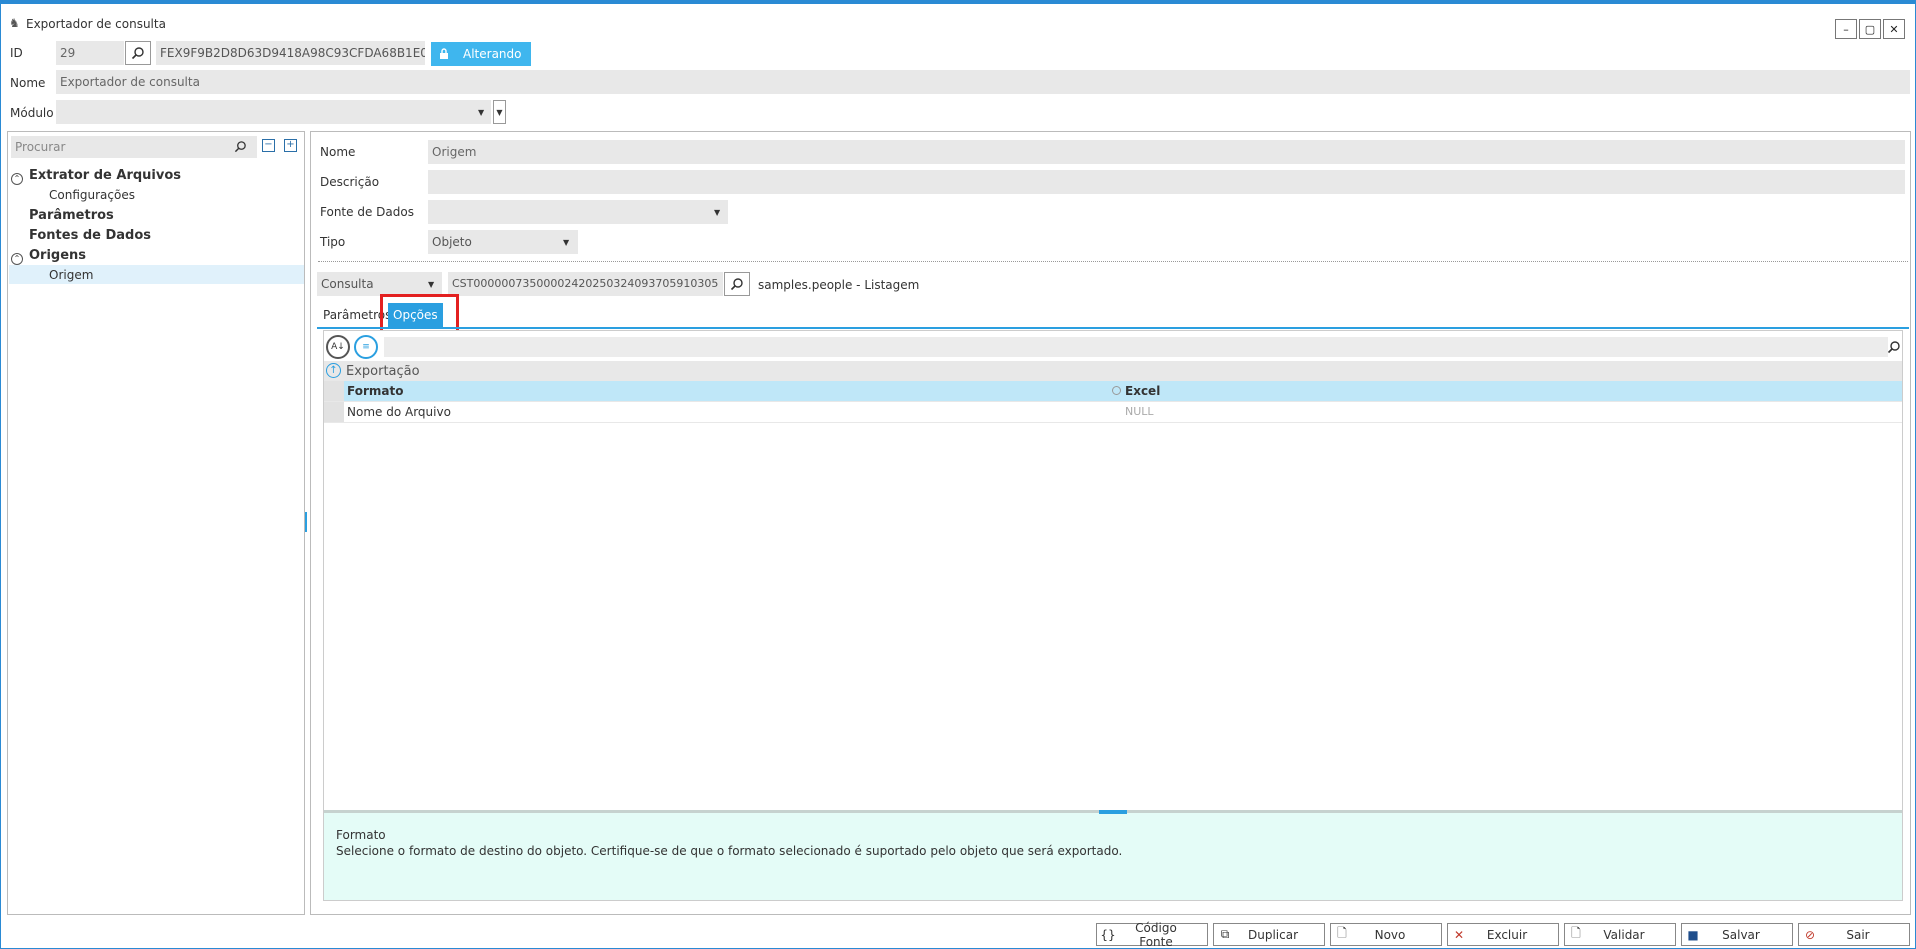 The height and width of the screenshot is (949, 1916). Describe the element at coordinates (290, 53) in the screenshot. I see `guid-field: FEX9F9B2D8D63D9418A98C93CFDA68B1E05014` at that location.